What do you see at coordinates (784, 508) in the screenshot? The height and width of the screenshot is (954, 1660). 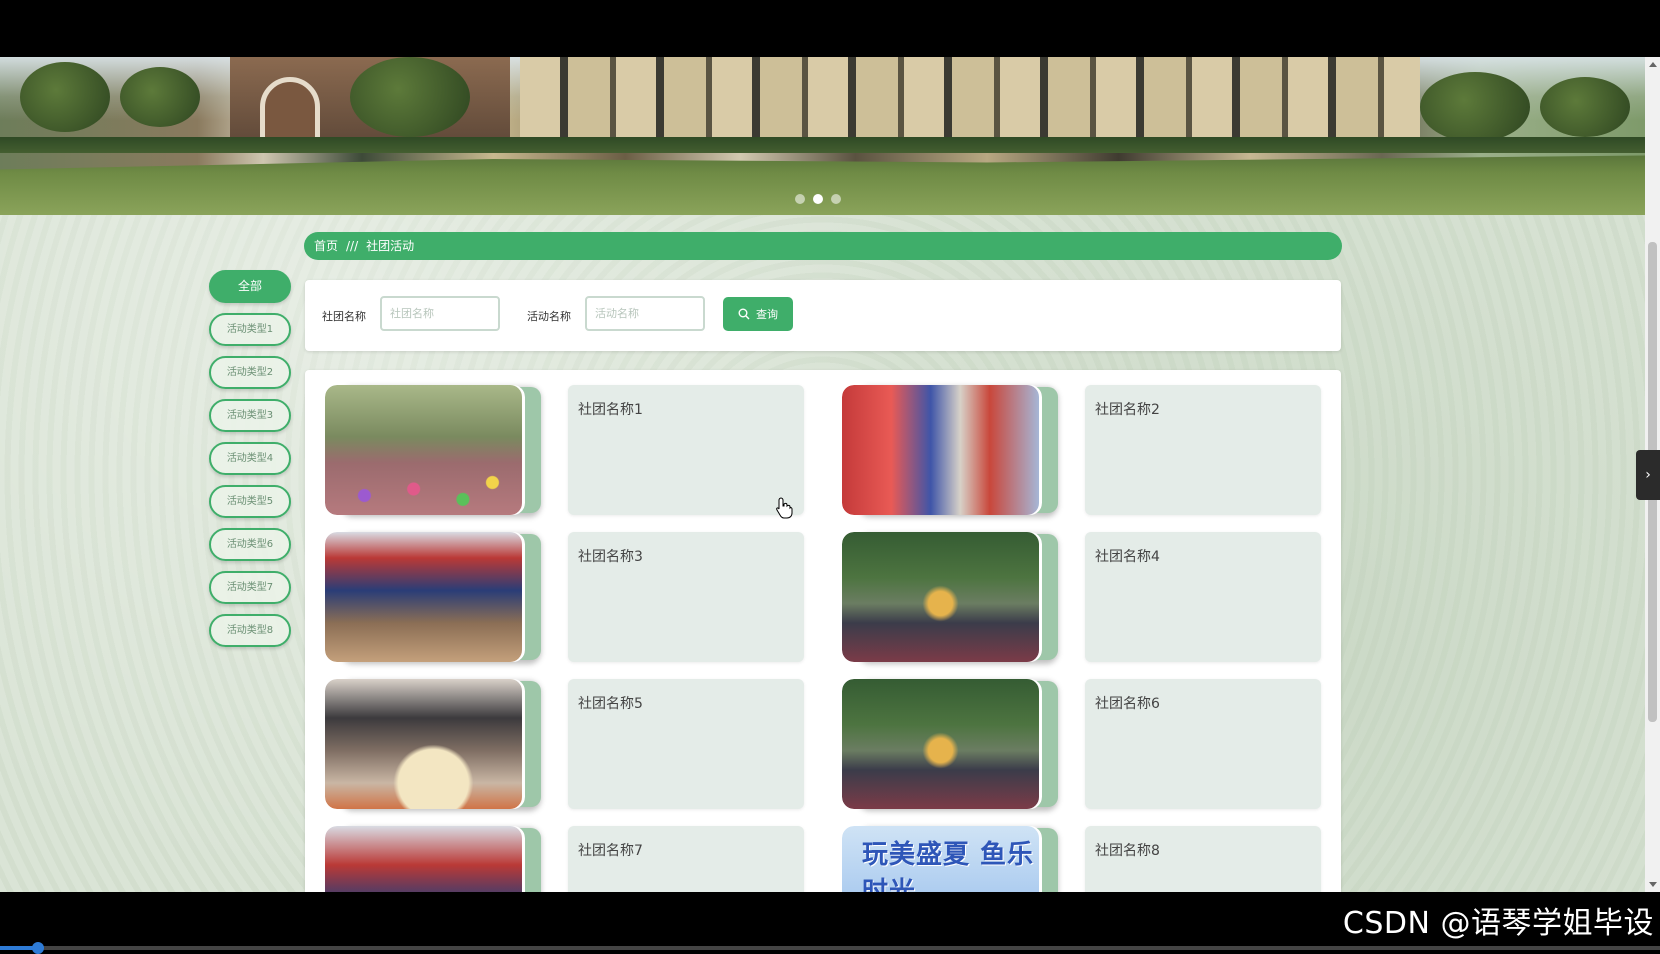 I see `hand-cursor-icon` at bounding box center [784, 508].